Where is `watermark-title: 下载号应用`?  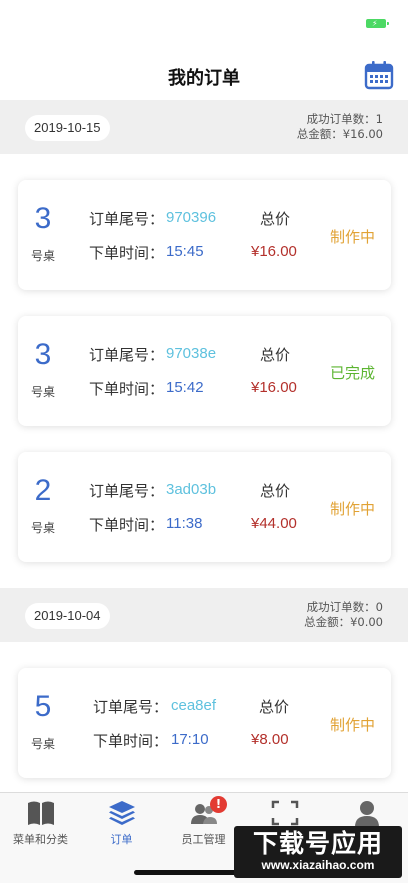 watermark-title: 下载号应用 is located at coordinates (317, 843).